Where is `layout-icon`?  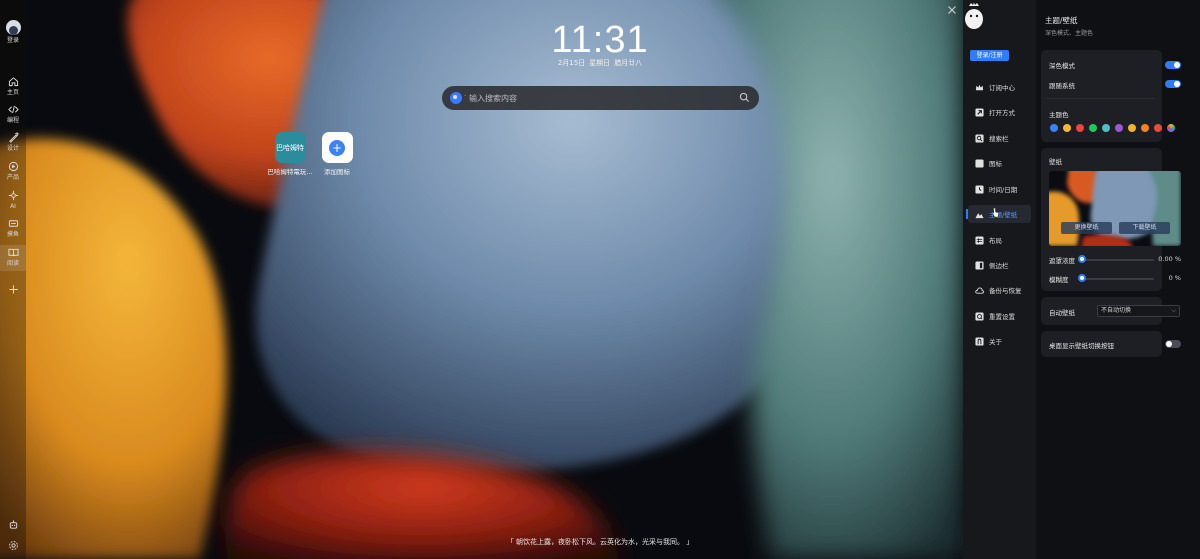
layout-icon is located at coordinates (979, 240).